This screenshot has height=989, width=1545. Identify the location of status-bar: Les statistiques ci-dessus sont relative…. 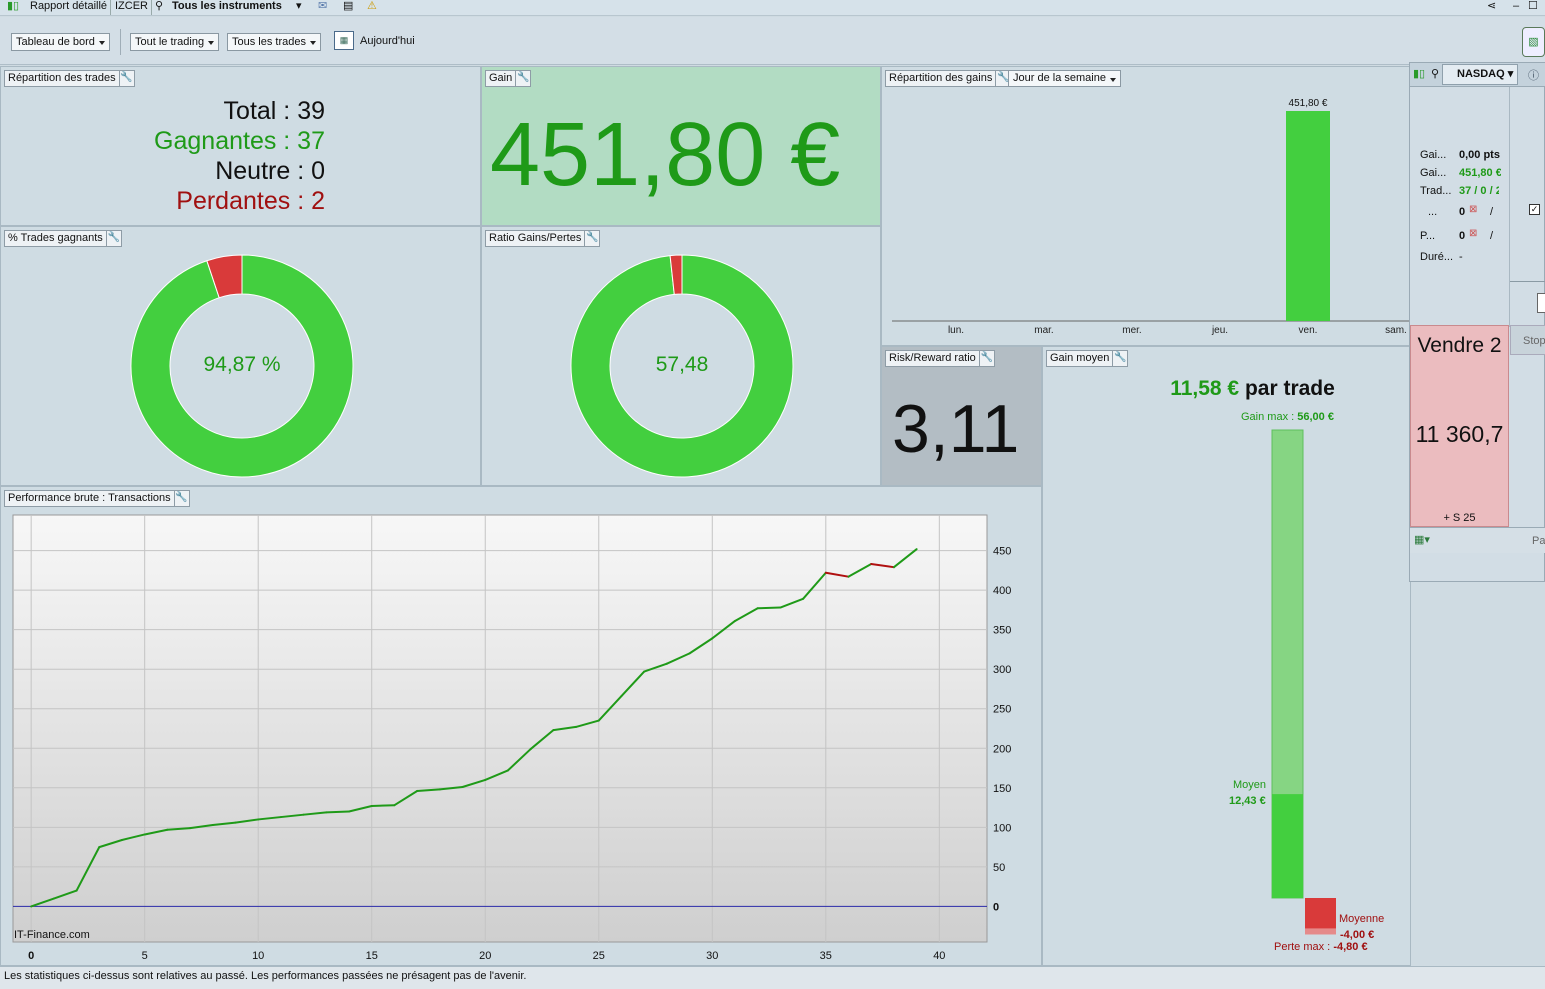
(772, 977).